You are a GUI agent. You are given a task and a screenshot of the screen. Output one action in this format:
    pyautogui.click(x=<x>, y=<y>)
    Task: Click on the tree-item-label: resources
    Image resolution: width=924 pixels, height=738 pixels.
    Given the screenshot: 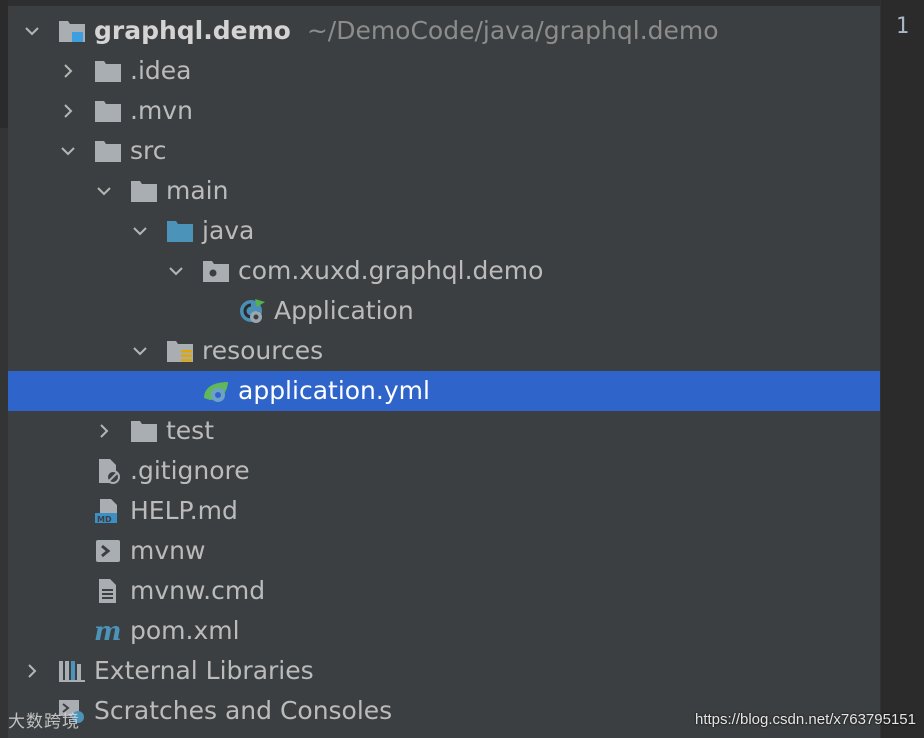 What is the action you would take?
    pyautogui.click(x=263, y=350)
    